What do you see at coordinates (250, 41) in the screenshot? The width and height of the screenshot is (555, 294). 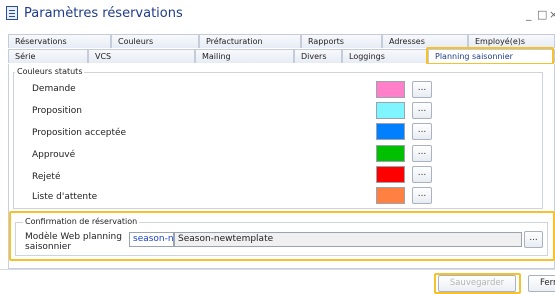 I see `tab-prefacturation: Préfacturation` at bounding box center [250, 41].